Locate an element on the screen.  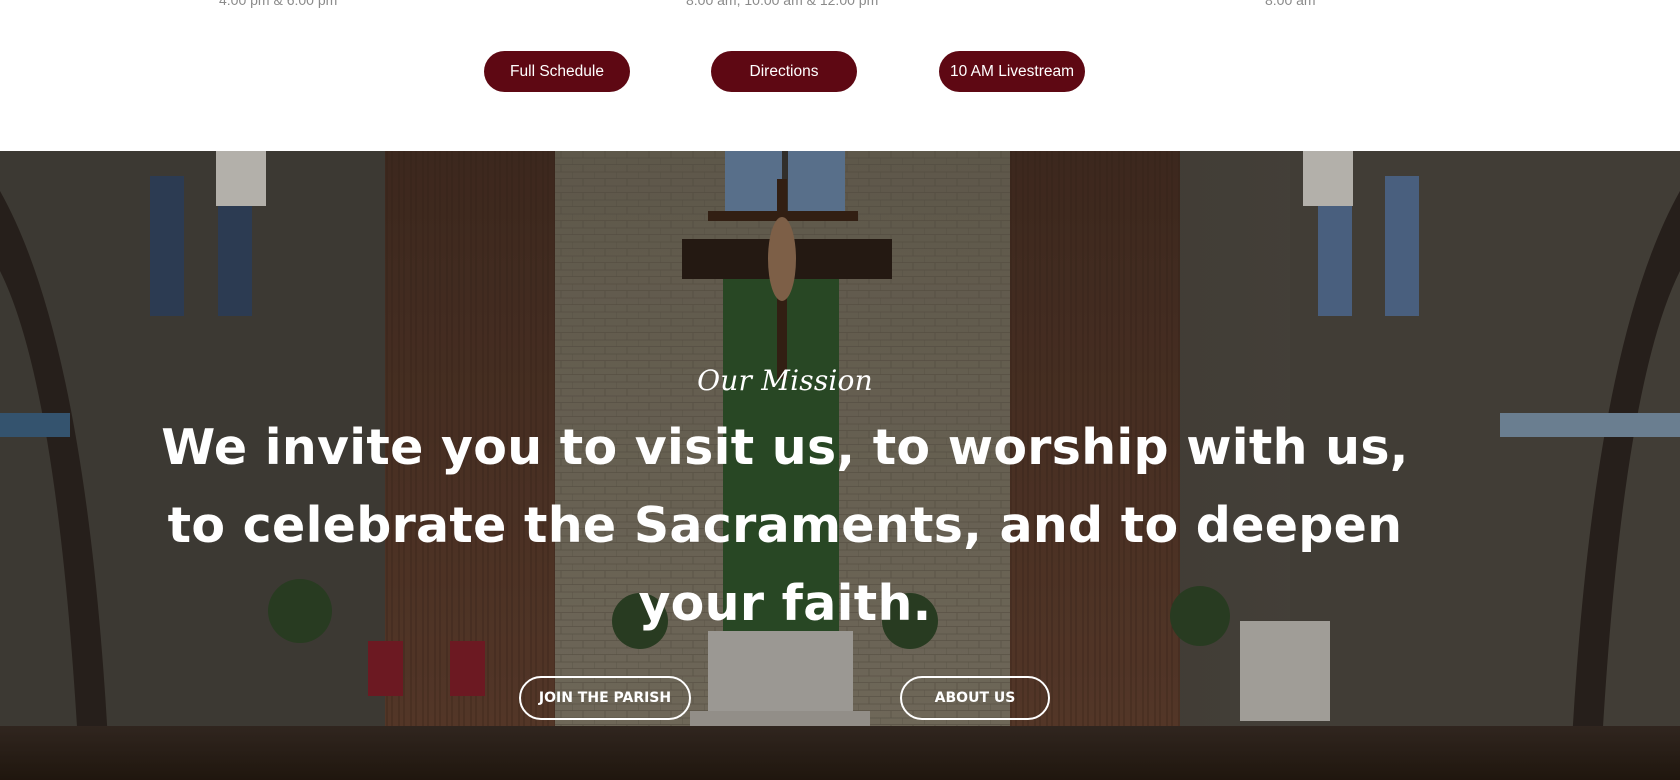
saturday-mass-times: 4:00 pm & 6:00 pm is located at coordinates (278, 4).